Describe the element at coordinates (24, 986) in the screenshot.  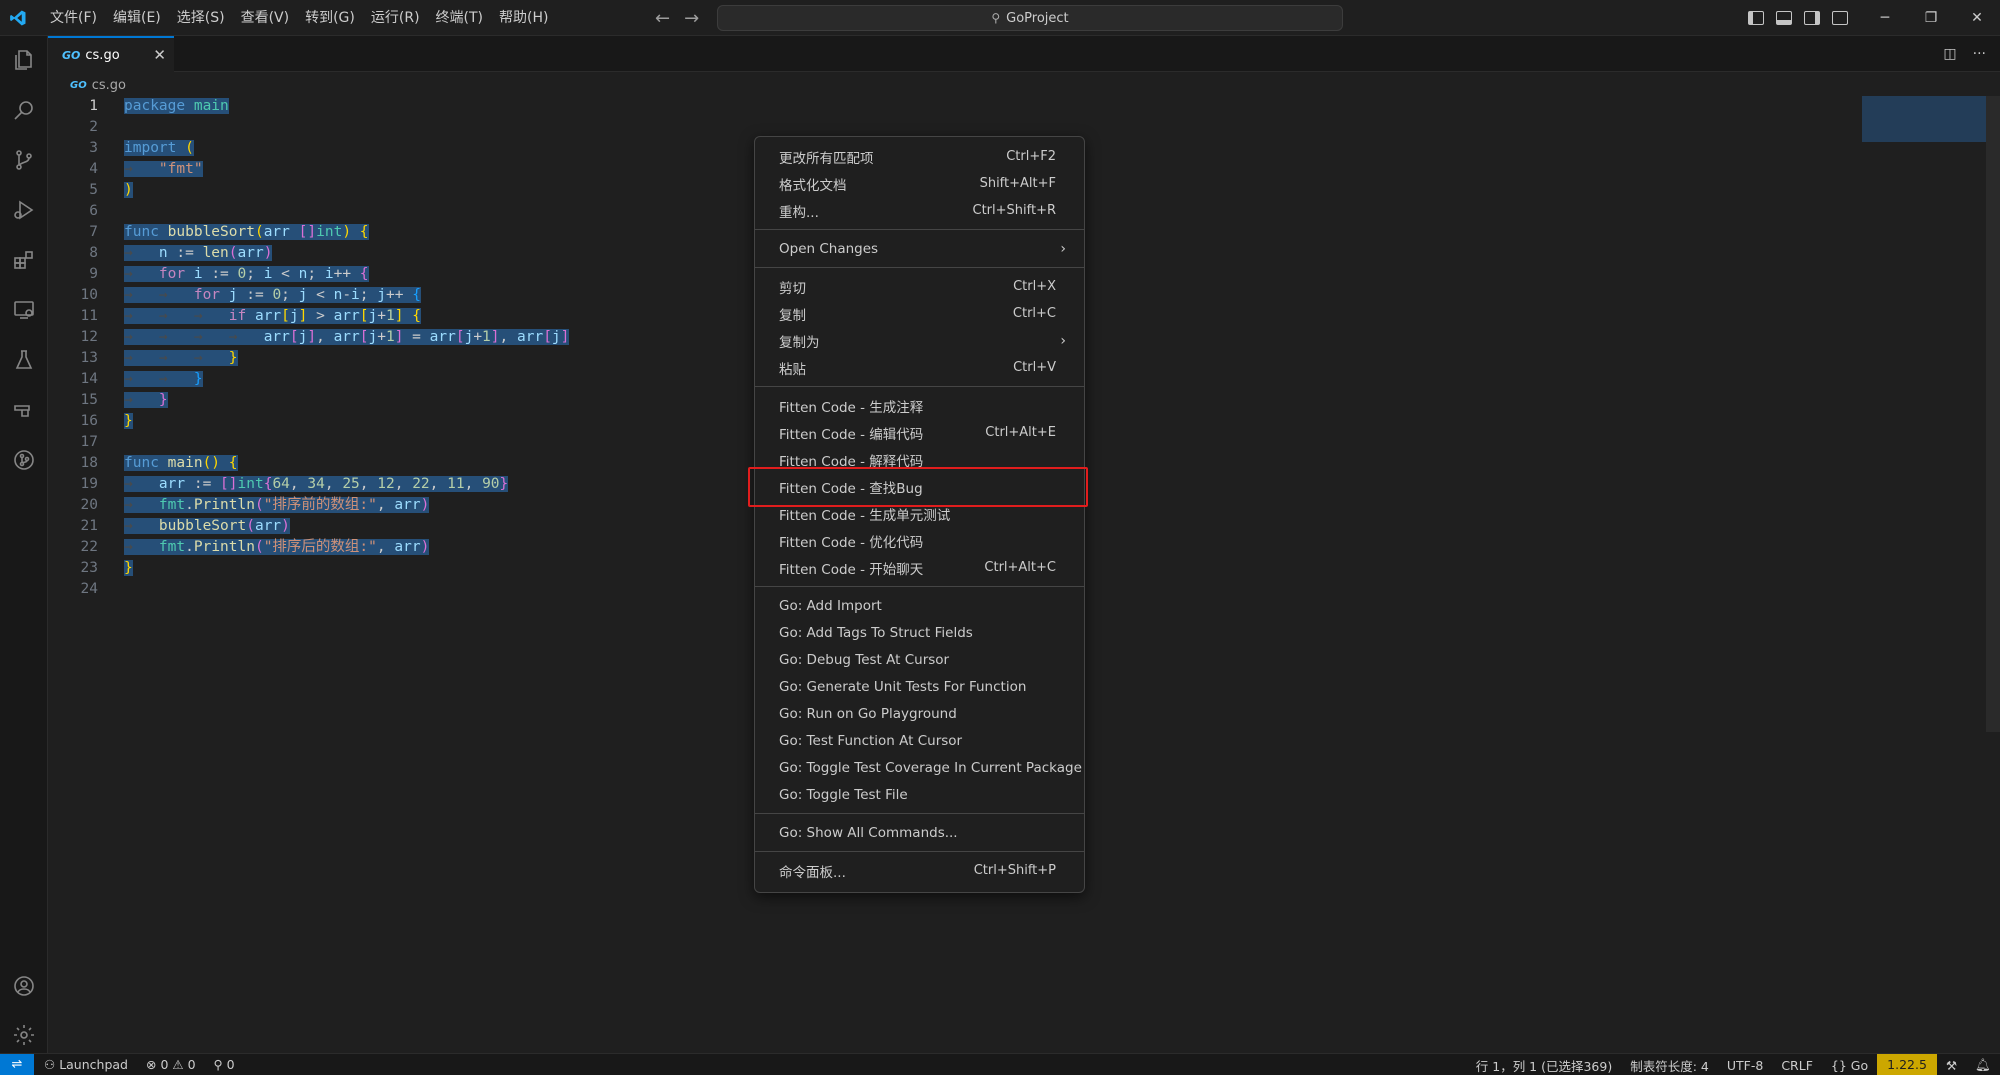
I see `accounts-icon` at that location.